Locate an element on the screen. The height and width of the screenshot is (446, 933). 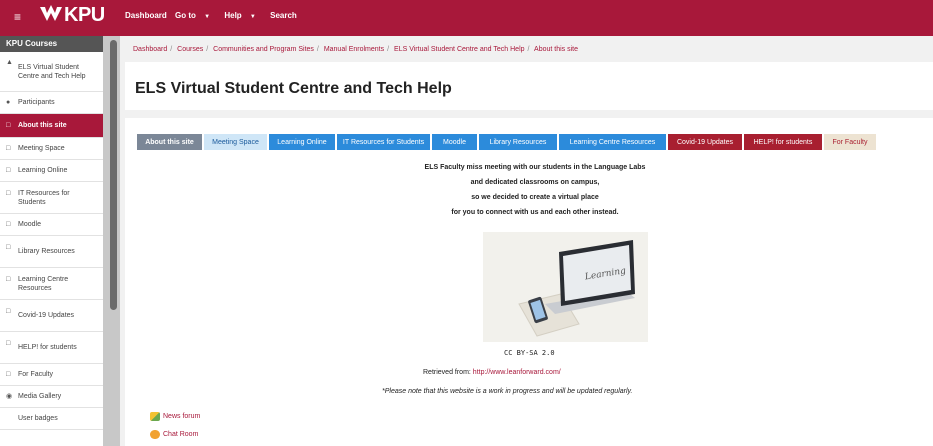
top-nav: Dashboard Go to ▼ Help ▼ Search is located at coordinates (214, 15).